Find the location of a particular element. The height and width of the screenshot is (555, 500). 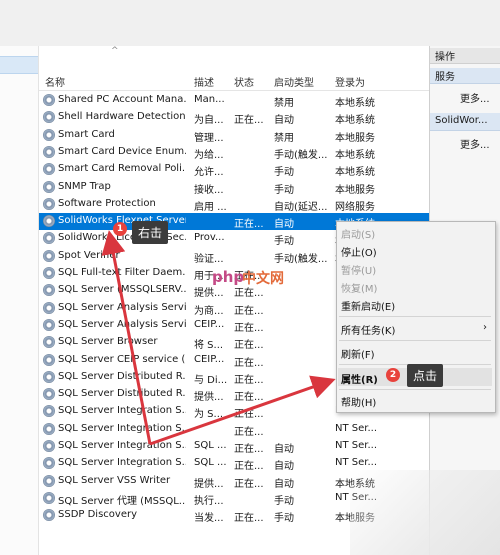

corner-blur is located at coordinates (425, 512).